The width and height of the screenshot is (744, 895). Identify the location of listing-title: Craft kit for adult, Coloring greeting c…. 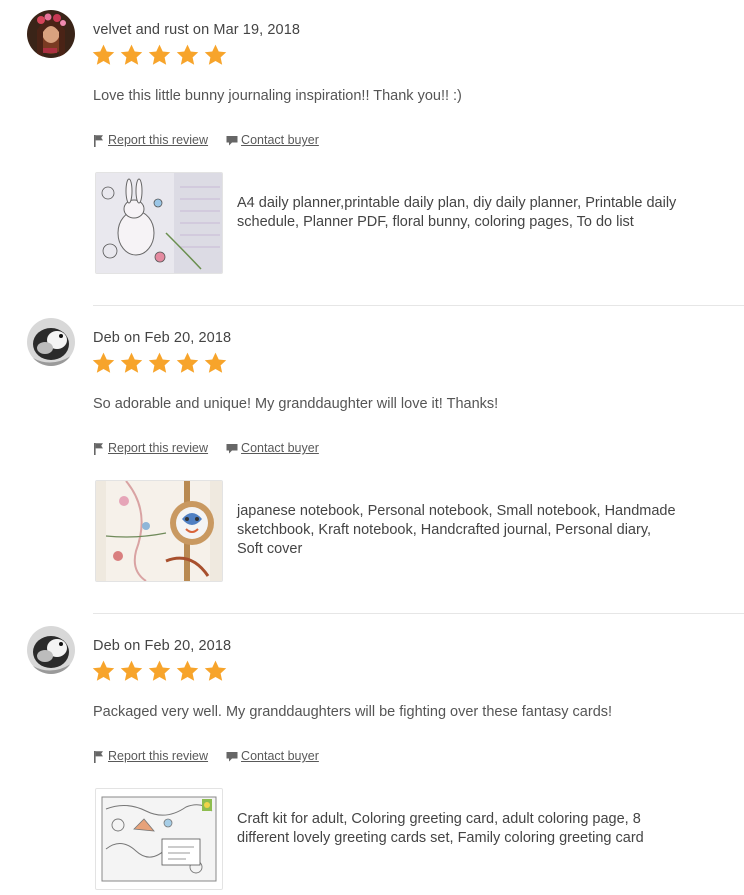
(457, 829).